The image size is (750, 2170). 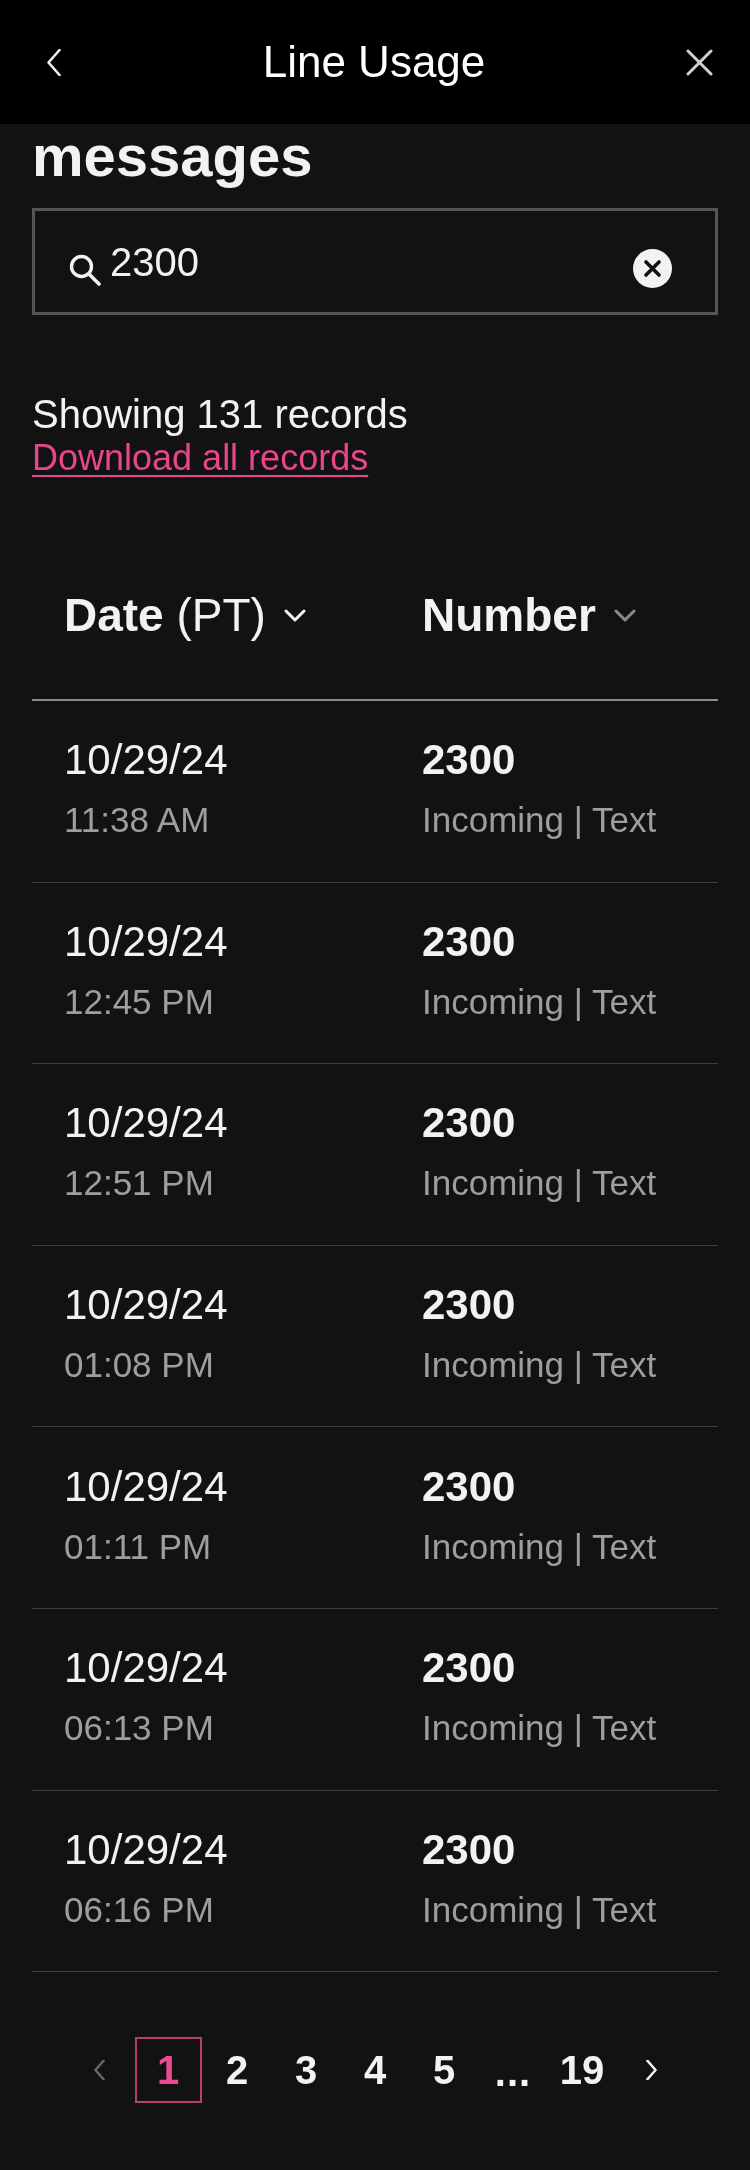 I want to click on header-title: Line Usage, so click(x=374, y=62).